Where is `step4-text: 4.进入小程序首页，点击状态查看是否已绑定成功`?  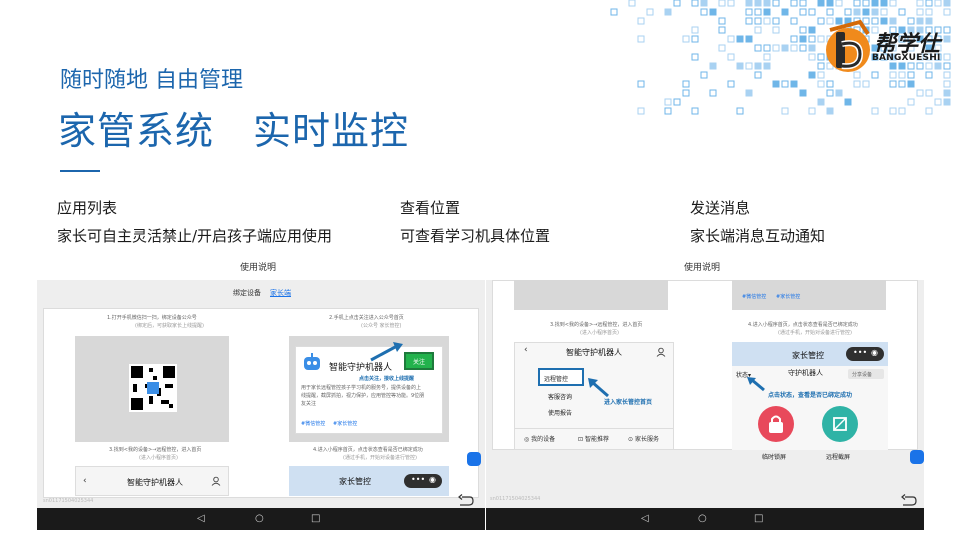
step4-text: 4.进入小程序首页，点击状态查看是否已绑定成功 is located at coordinates (803, 325).